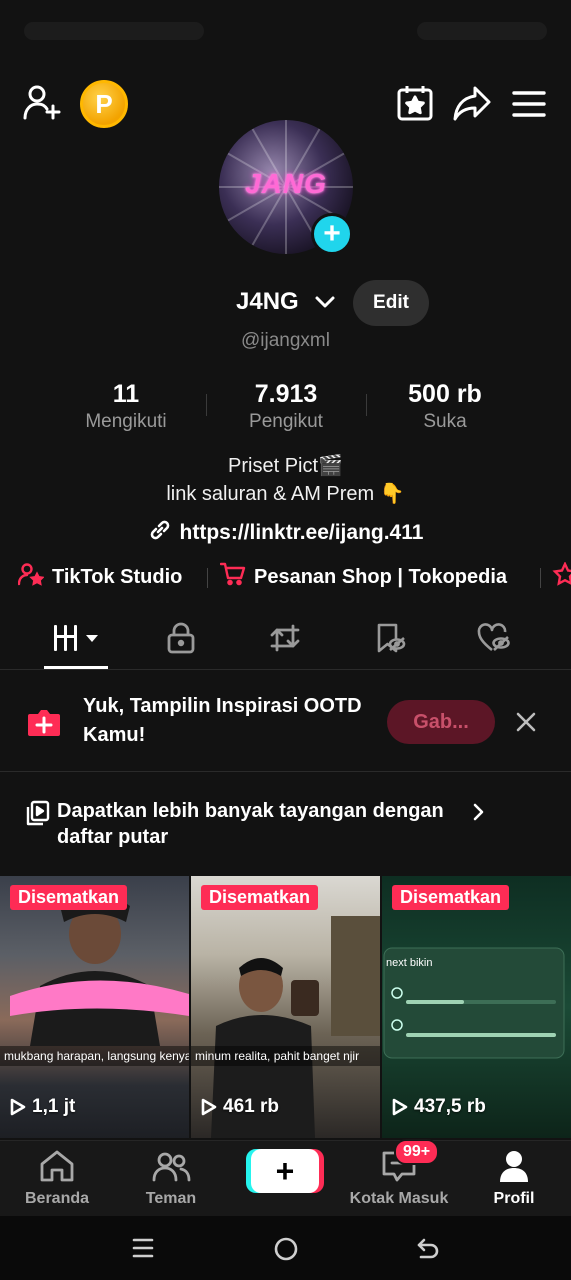  Describe the element at coordinates (285, 466) in the screenshot. I see `bio-line: Priset Pict🎬` at that location.